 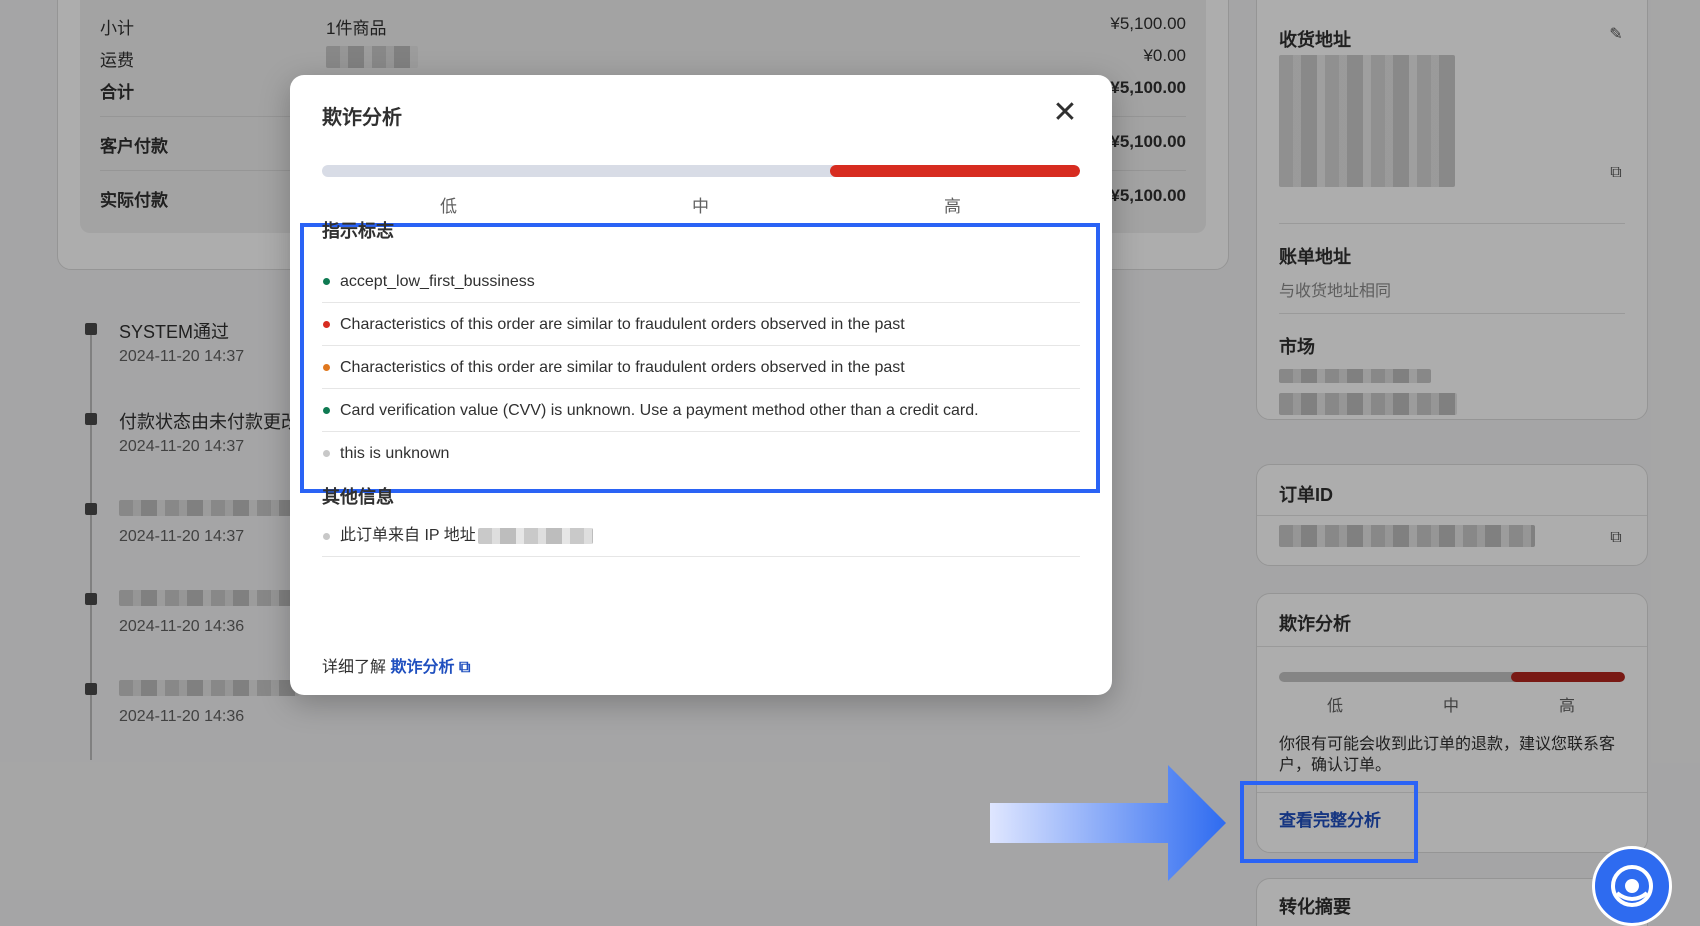 I want to click on indicator-item: this is unknown, so click(x=701, y=453).